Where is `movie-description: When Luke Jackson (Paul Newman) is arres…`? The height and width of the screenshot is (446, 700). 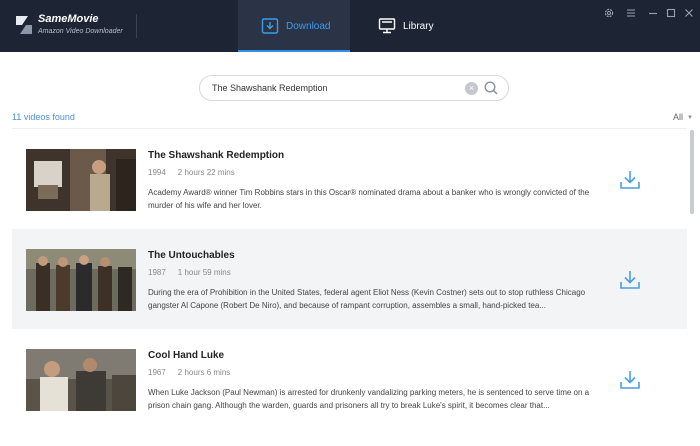 movie-description: When Luke Jackson (Paul Newman) is arres… is located at coordinates (369, 399).